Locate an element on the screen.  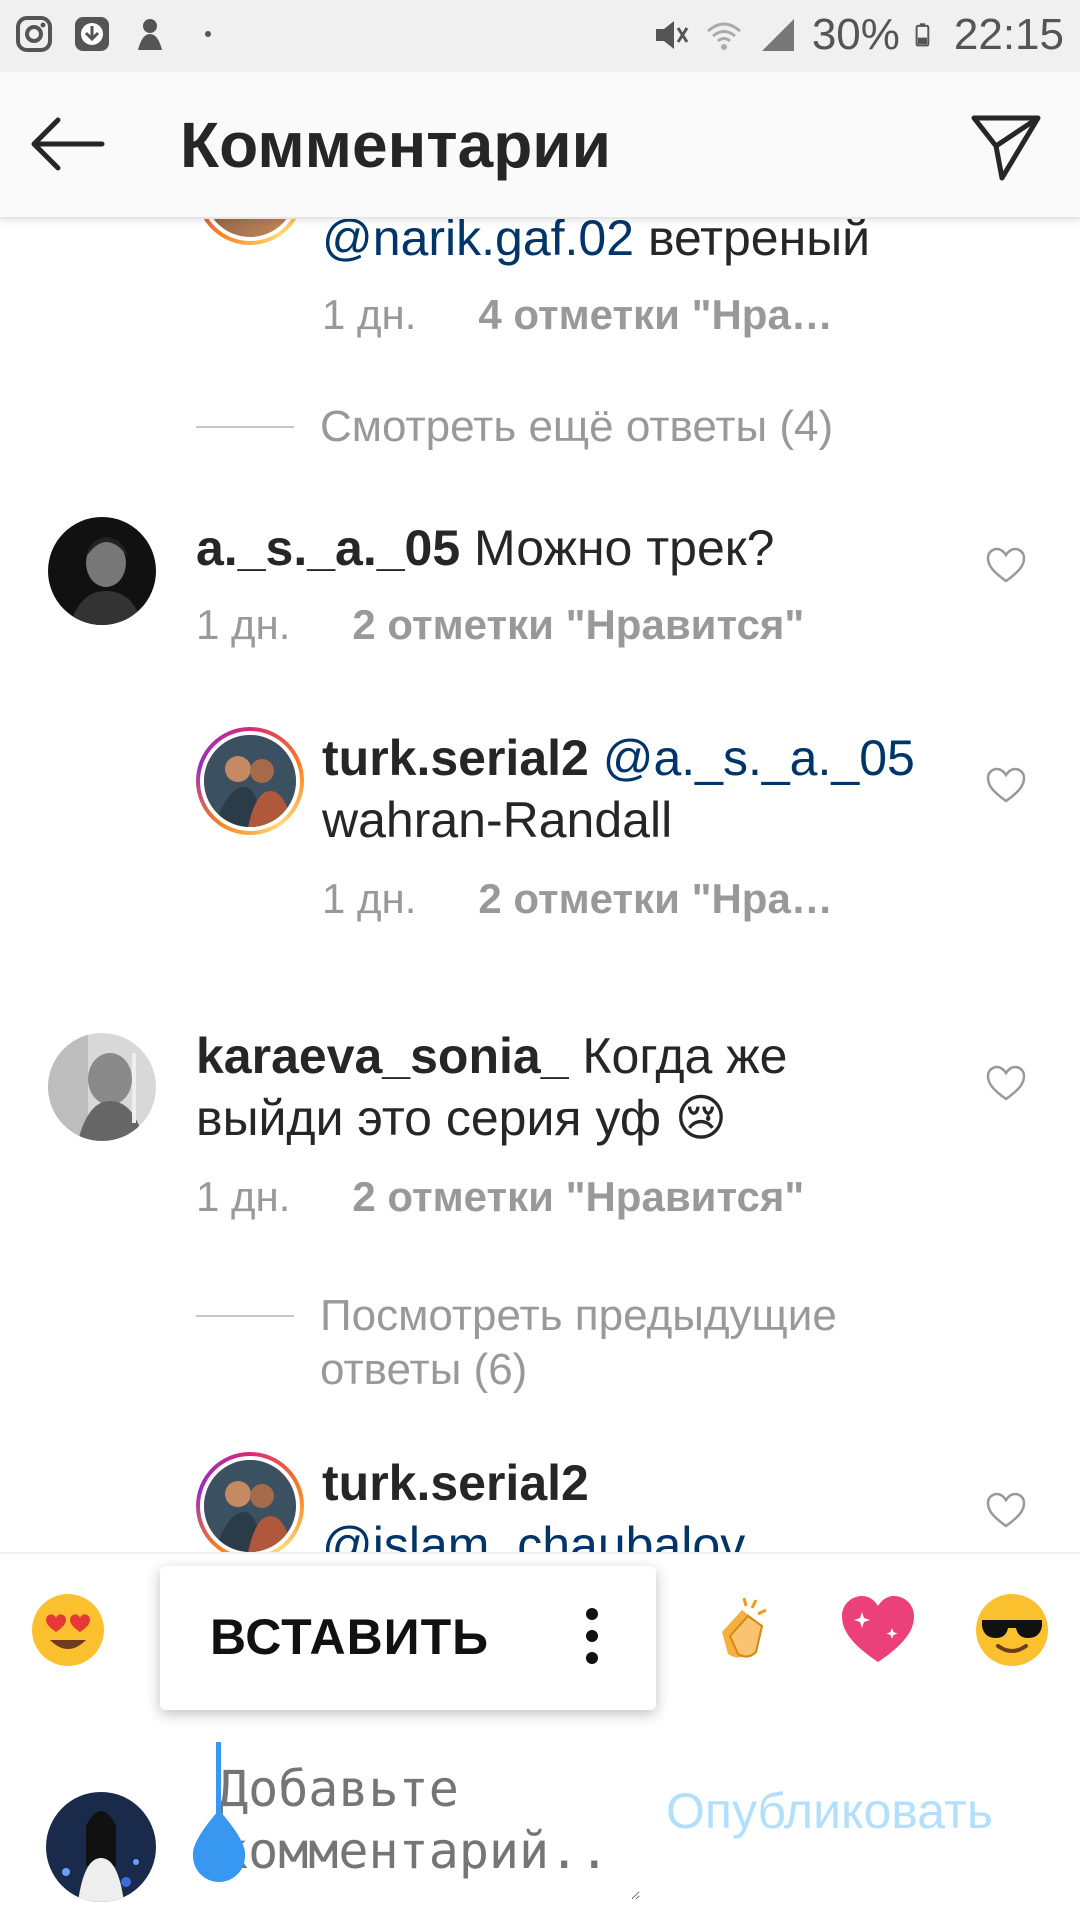
battery-percent: 30% is located at coordinates (855, 34).